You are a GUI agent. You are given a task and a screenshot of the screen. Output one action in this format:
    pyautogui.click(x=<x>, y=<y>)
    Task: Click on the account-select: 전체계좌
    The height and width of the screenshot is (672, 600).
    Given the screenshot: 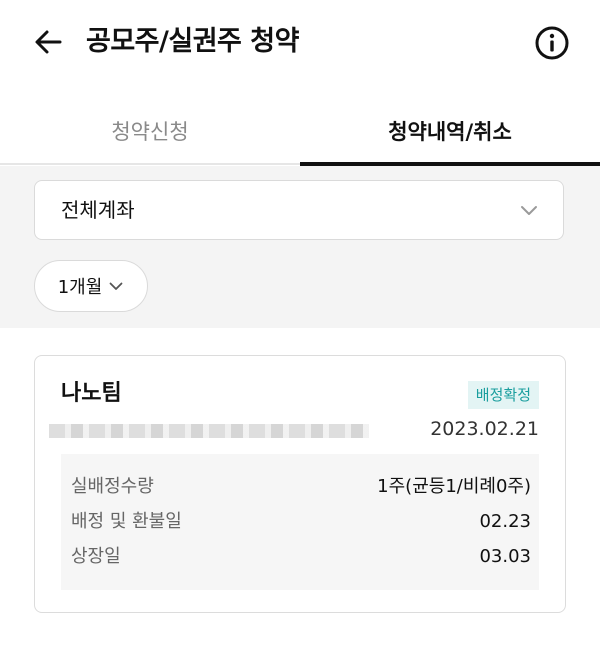 What is the action you would take?
    pyautogui.click(x=299, y=210)
    